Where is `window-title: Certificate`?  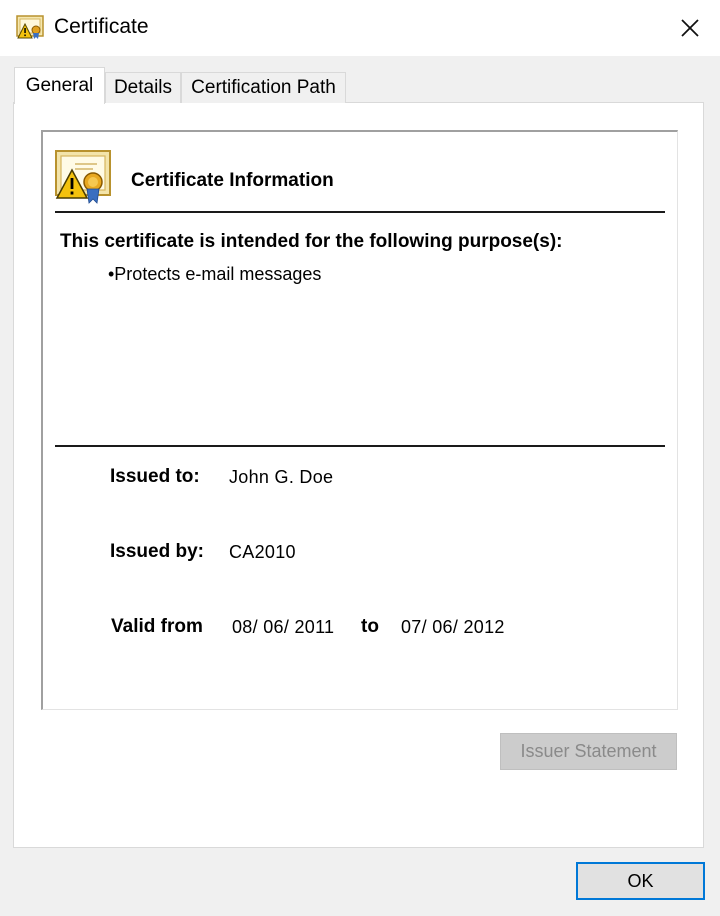 window-title: Certificate is located at coordinates (101, 26).